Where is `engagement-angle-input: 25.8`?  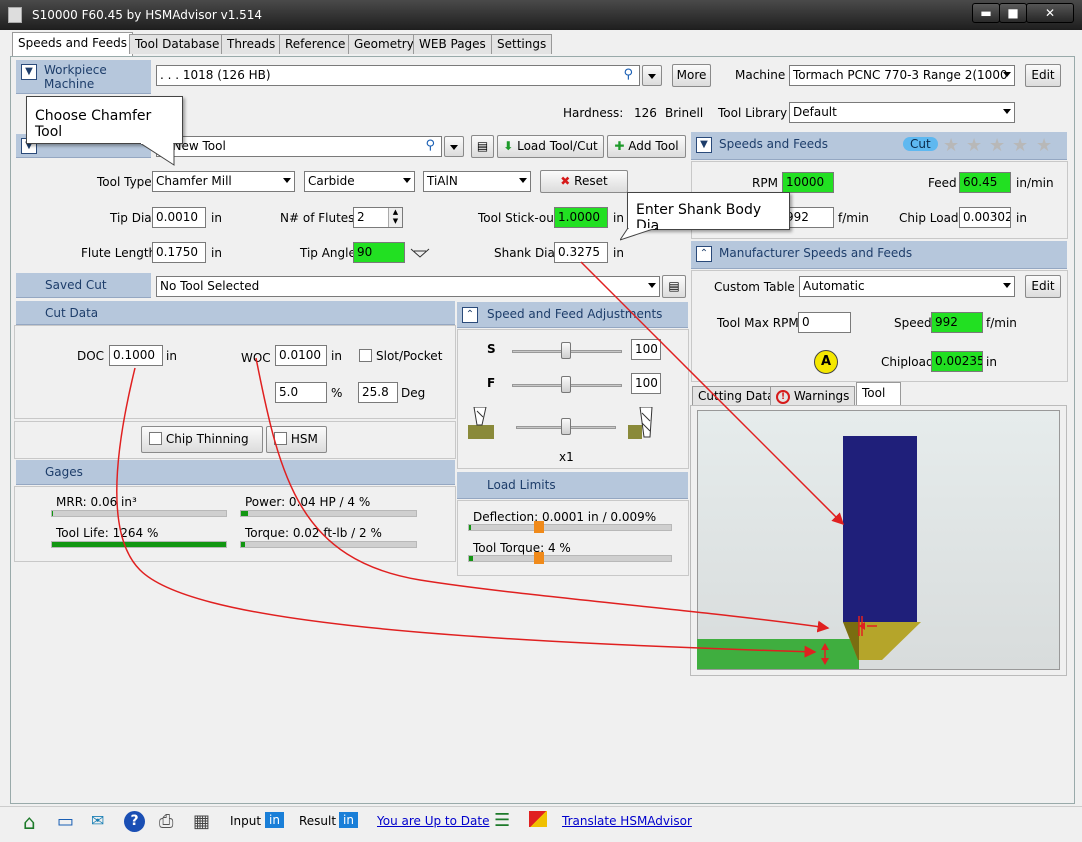 engagement-angle-input: 25.8 is located at coordinates (378, 392).